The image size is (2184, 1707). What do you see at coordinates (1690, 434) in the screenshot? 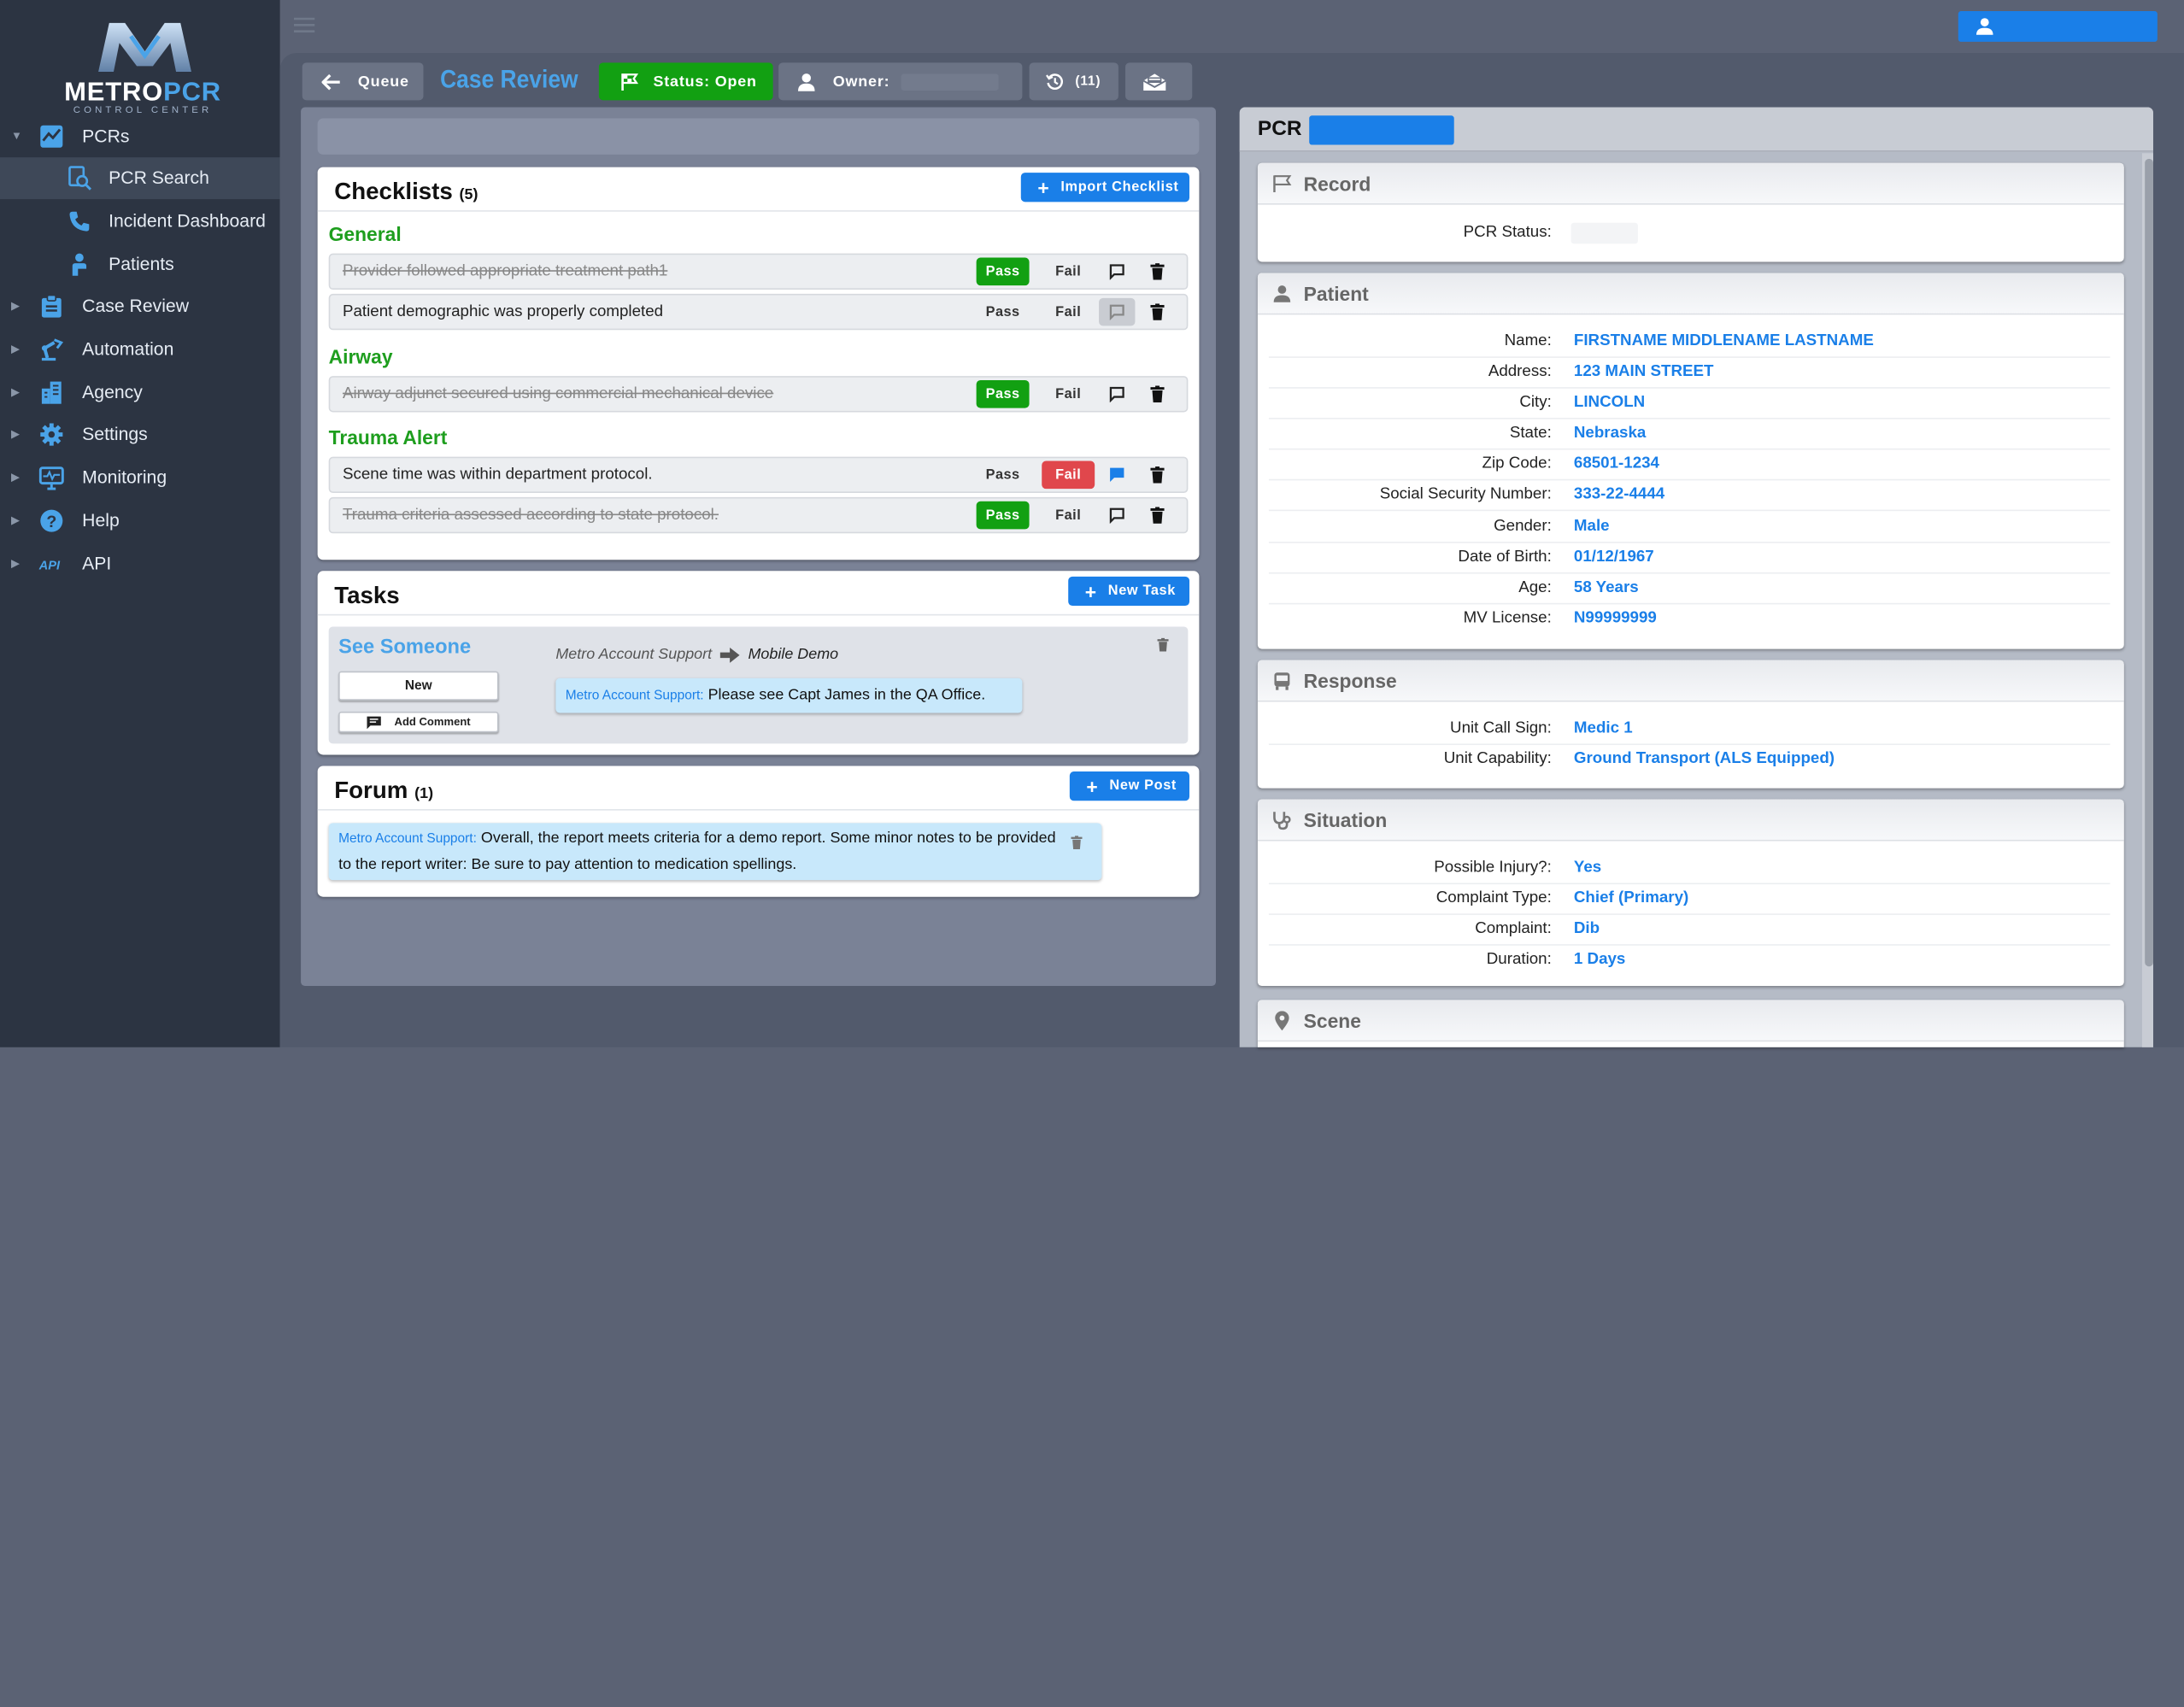
I see `field-row: State: Nebraska` at bounding box center [1690, 434].